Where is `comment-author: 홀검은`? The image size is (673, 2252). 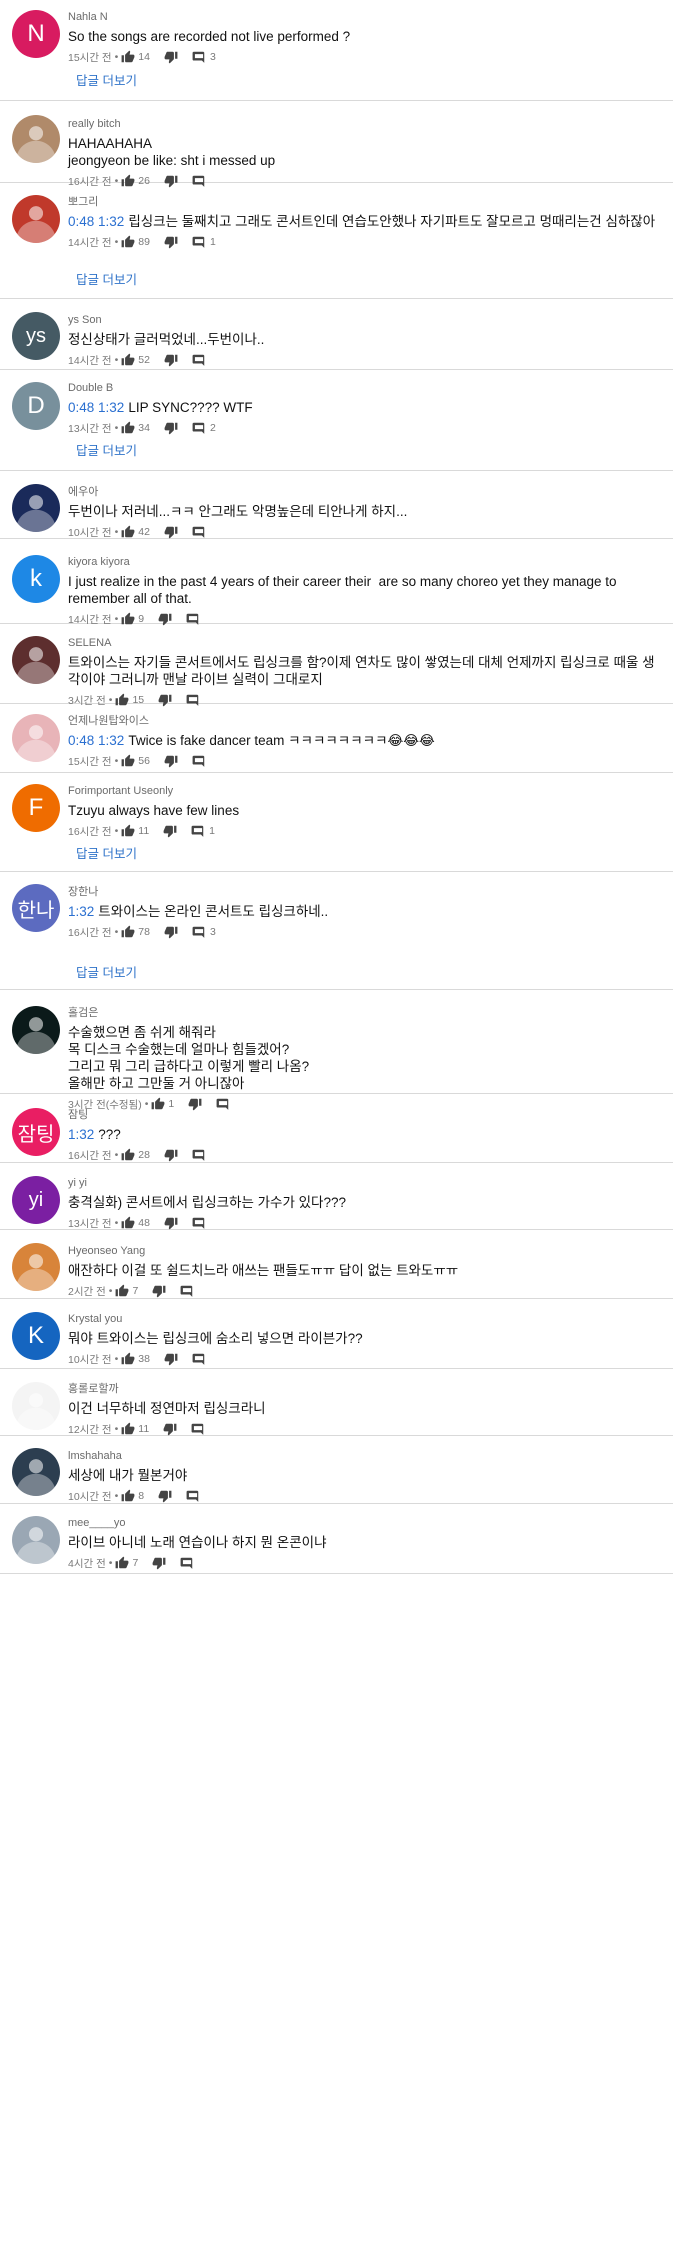 comment-author: 홀검은 is located at coordinates (363, 1013).